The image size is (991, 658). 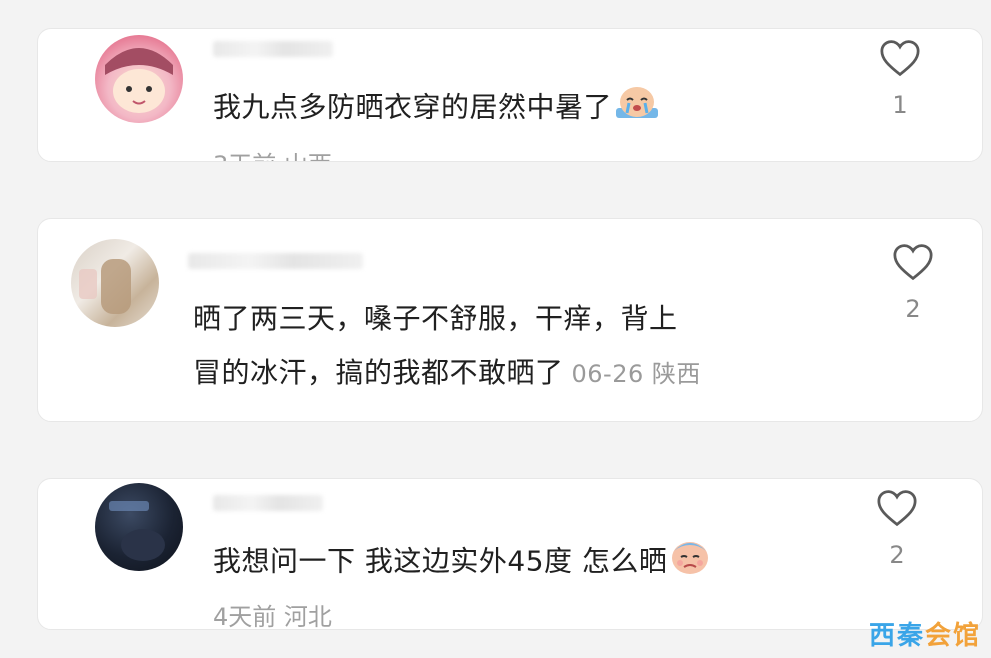 What do you see at coordinates (436, 108) in the screenshot?
I see `comment-text: 我九点多防晒衣穿的居然中暑了` at bounding box center [436, 108].